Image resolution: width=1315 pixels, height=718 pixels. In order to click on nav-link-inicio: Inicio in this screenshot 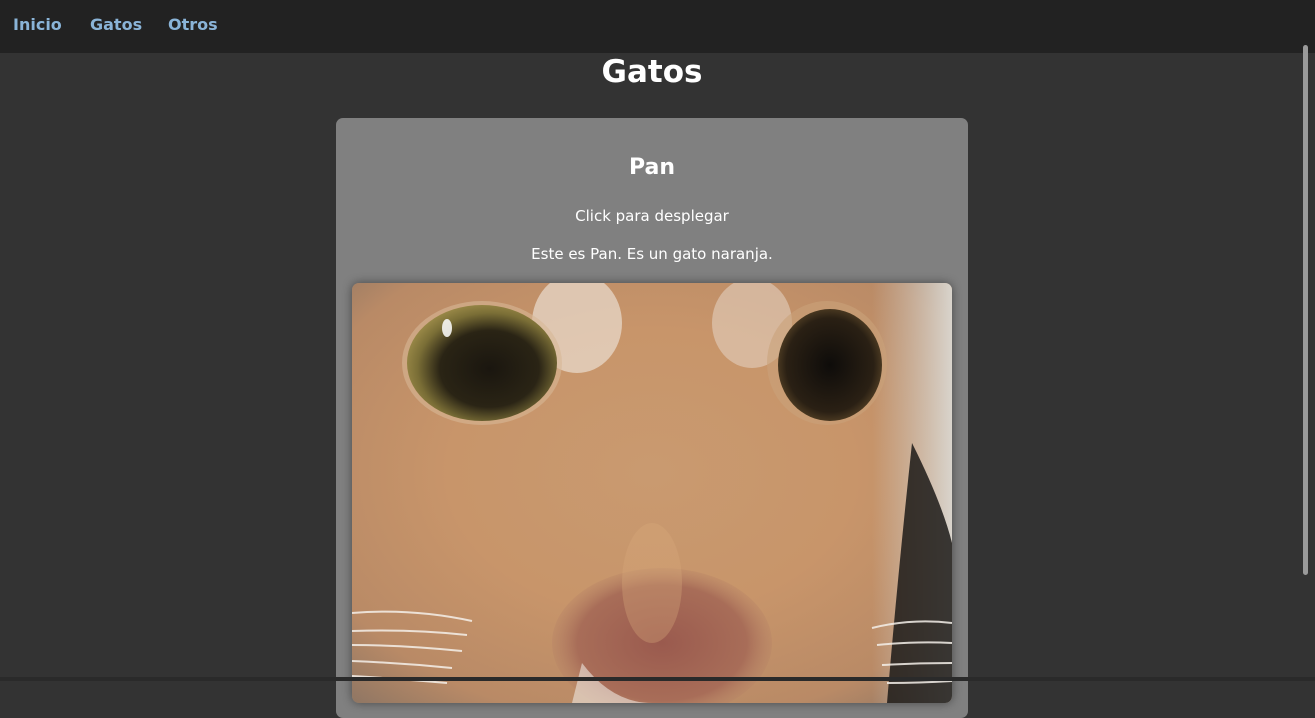, I will do `click(37, 24)`.